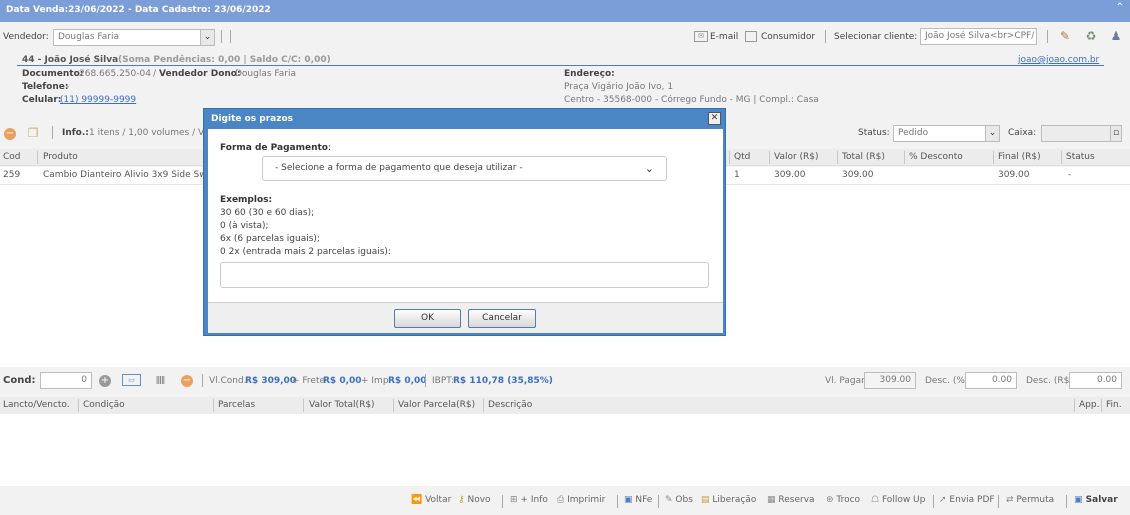 This screenshot has height=515, width=1130. What do you see at coordinates (431, 500) in the screenshot?
I see `back-button: ⏪ Voltar` at bounding box center [431, 500].